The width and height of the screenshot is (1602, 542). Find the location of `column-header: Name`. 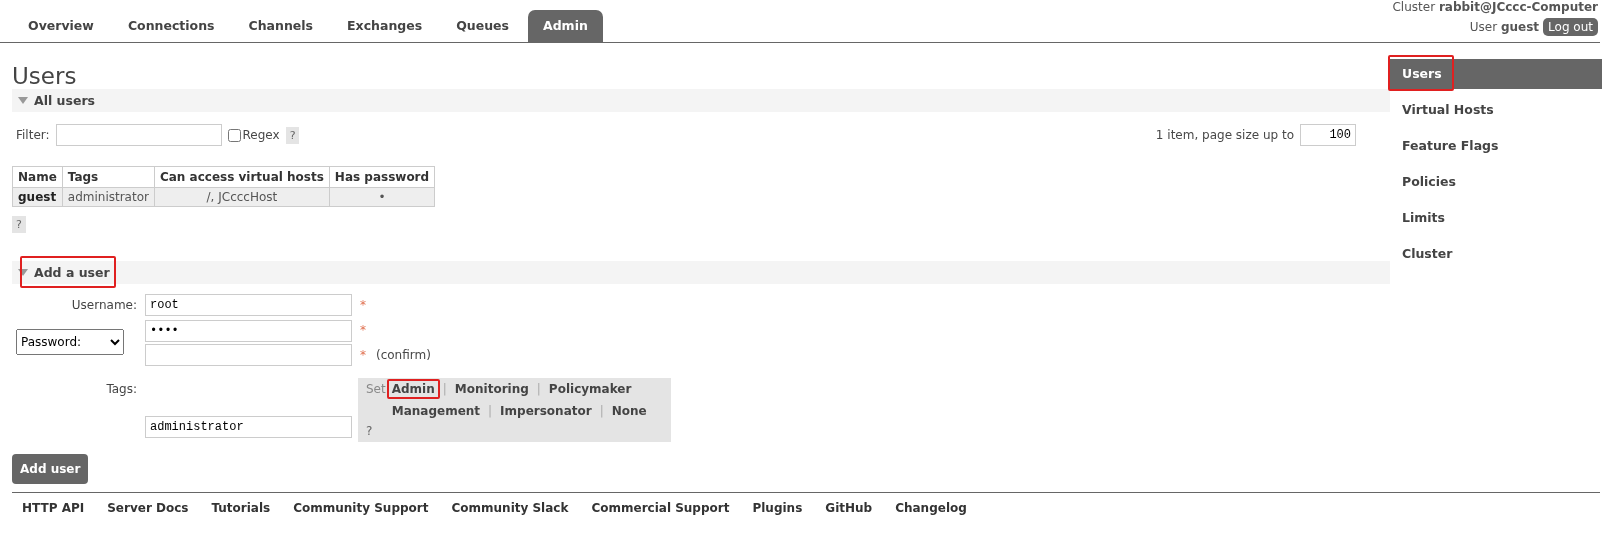

column-header: Name is located at coordinates (37, 177).